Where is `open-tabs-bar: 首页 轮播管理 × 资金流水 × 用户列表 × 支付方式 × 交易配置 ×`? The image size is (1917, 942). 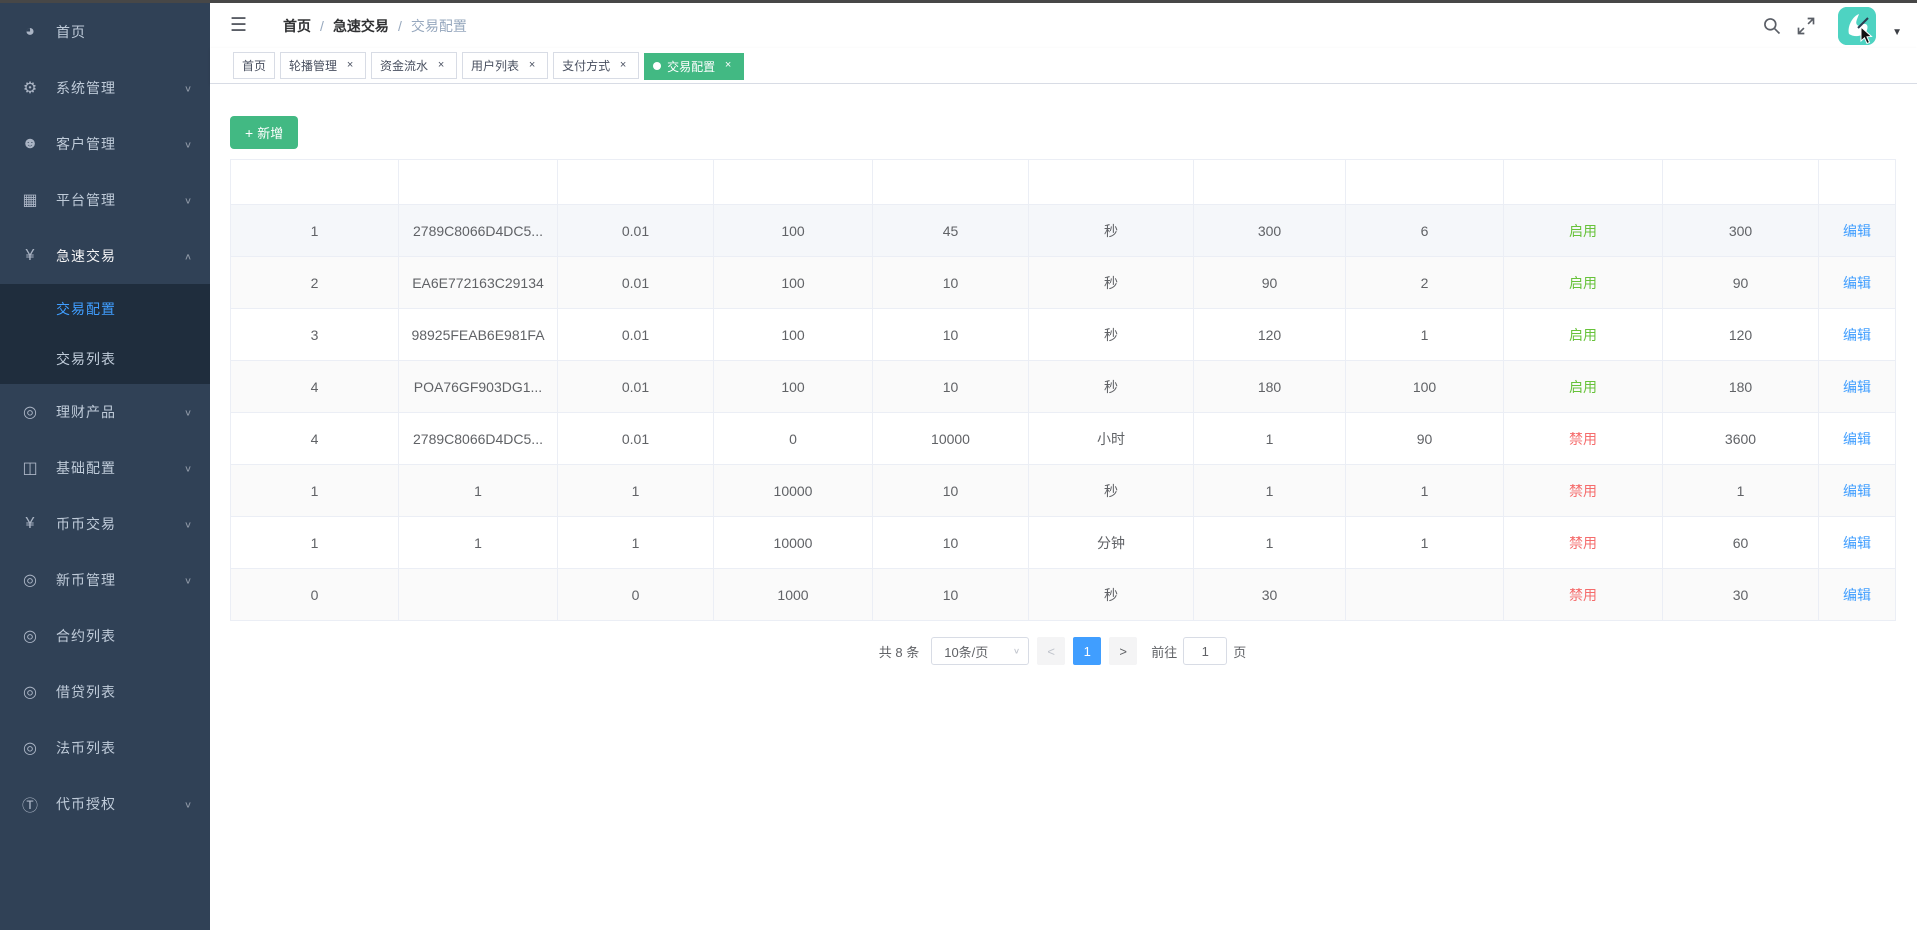 open-tabs-bar: 首页 轮播管理 × 资金流水 × 用户列表 × 支付方式 × 交易配置 × is located at coordinates (1063, 66).